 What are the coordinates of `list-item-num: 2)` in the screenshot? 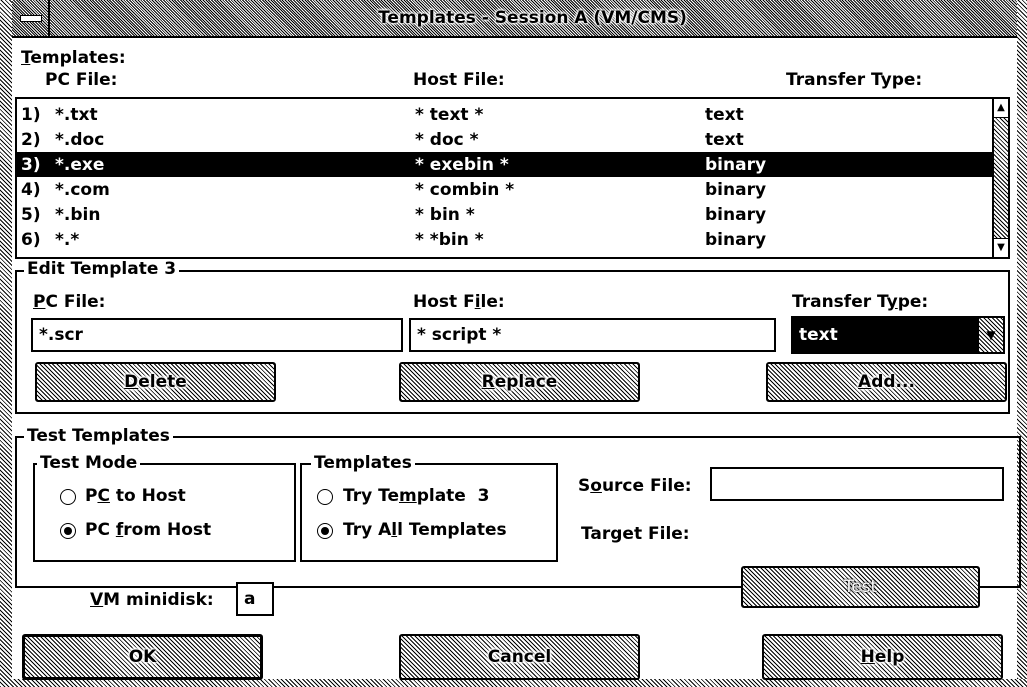 It's located at (31, 140).